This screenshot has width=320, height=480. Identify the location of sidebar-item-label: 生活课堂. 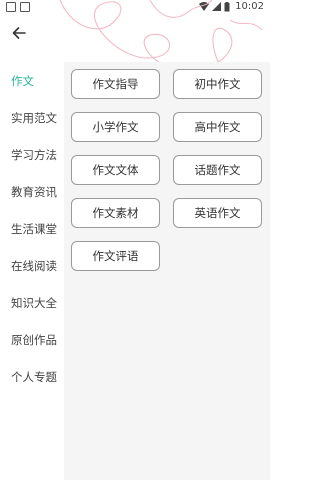
(34, 229).